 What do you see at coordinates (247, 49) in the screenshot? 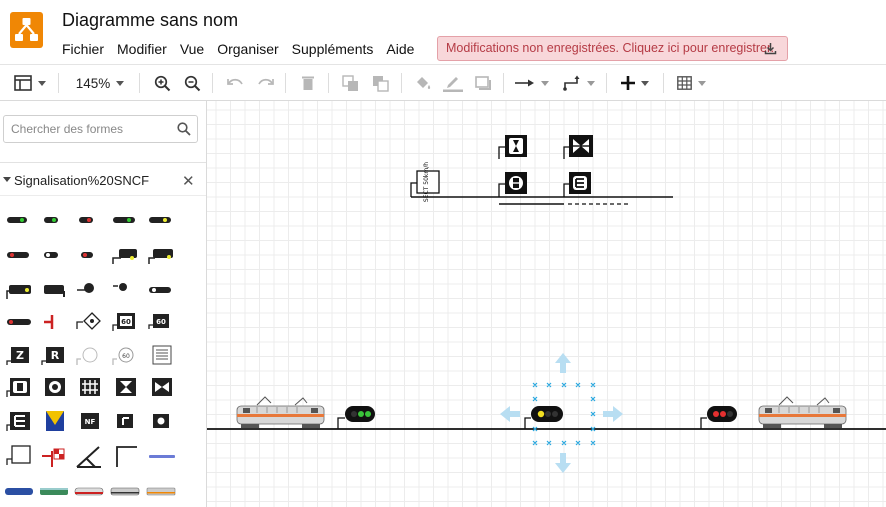
I see `menu-organiser: Organiser` at bounding box center [247, 49].